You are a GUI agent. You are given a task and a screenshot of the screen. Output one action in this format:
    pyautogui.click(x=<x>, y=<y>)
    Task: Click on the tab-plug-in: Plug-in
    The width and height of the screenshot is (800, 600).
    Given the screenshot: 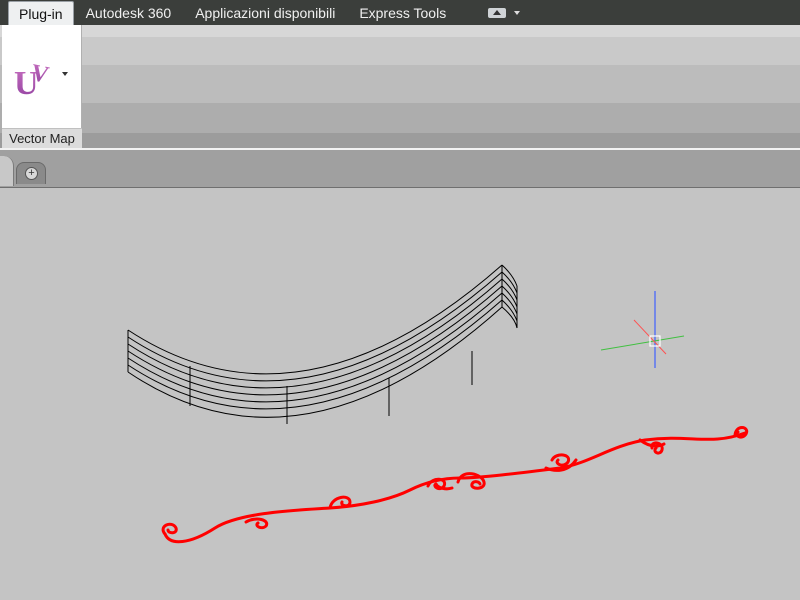 What is the action you would take?
    pyautogui.click(x=41, y=13)
    